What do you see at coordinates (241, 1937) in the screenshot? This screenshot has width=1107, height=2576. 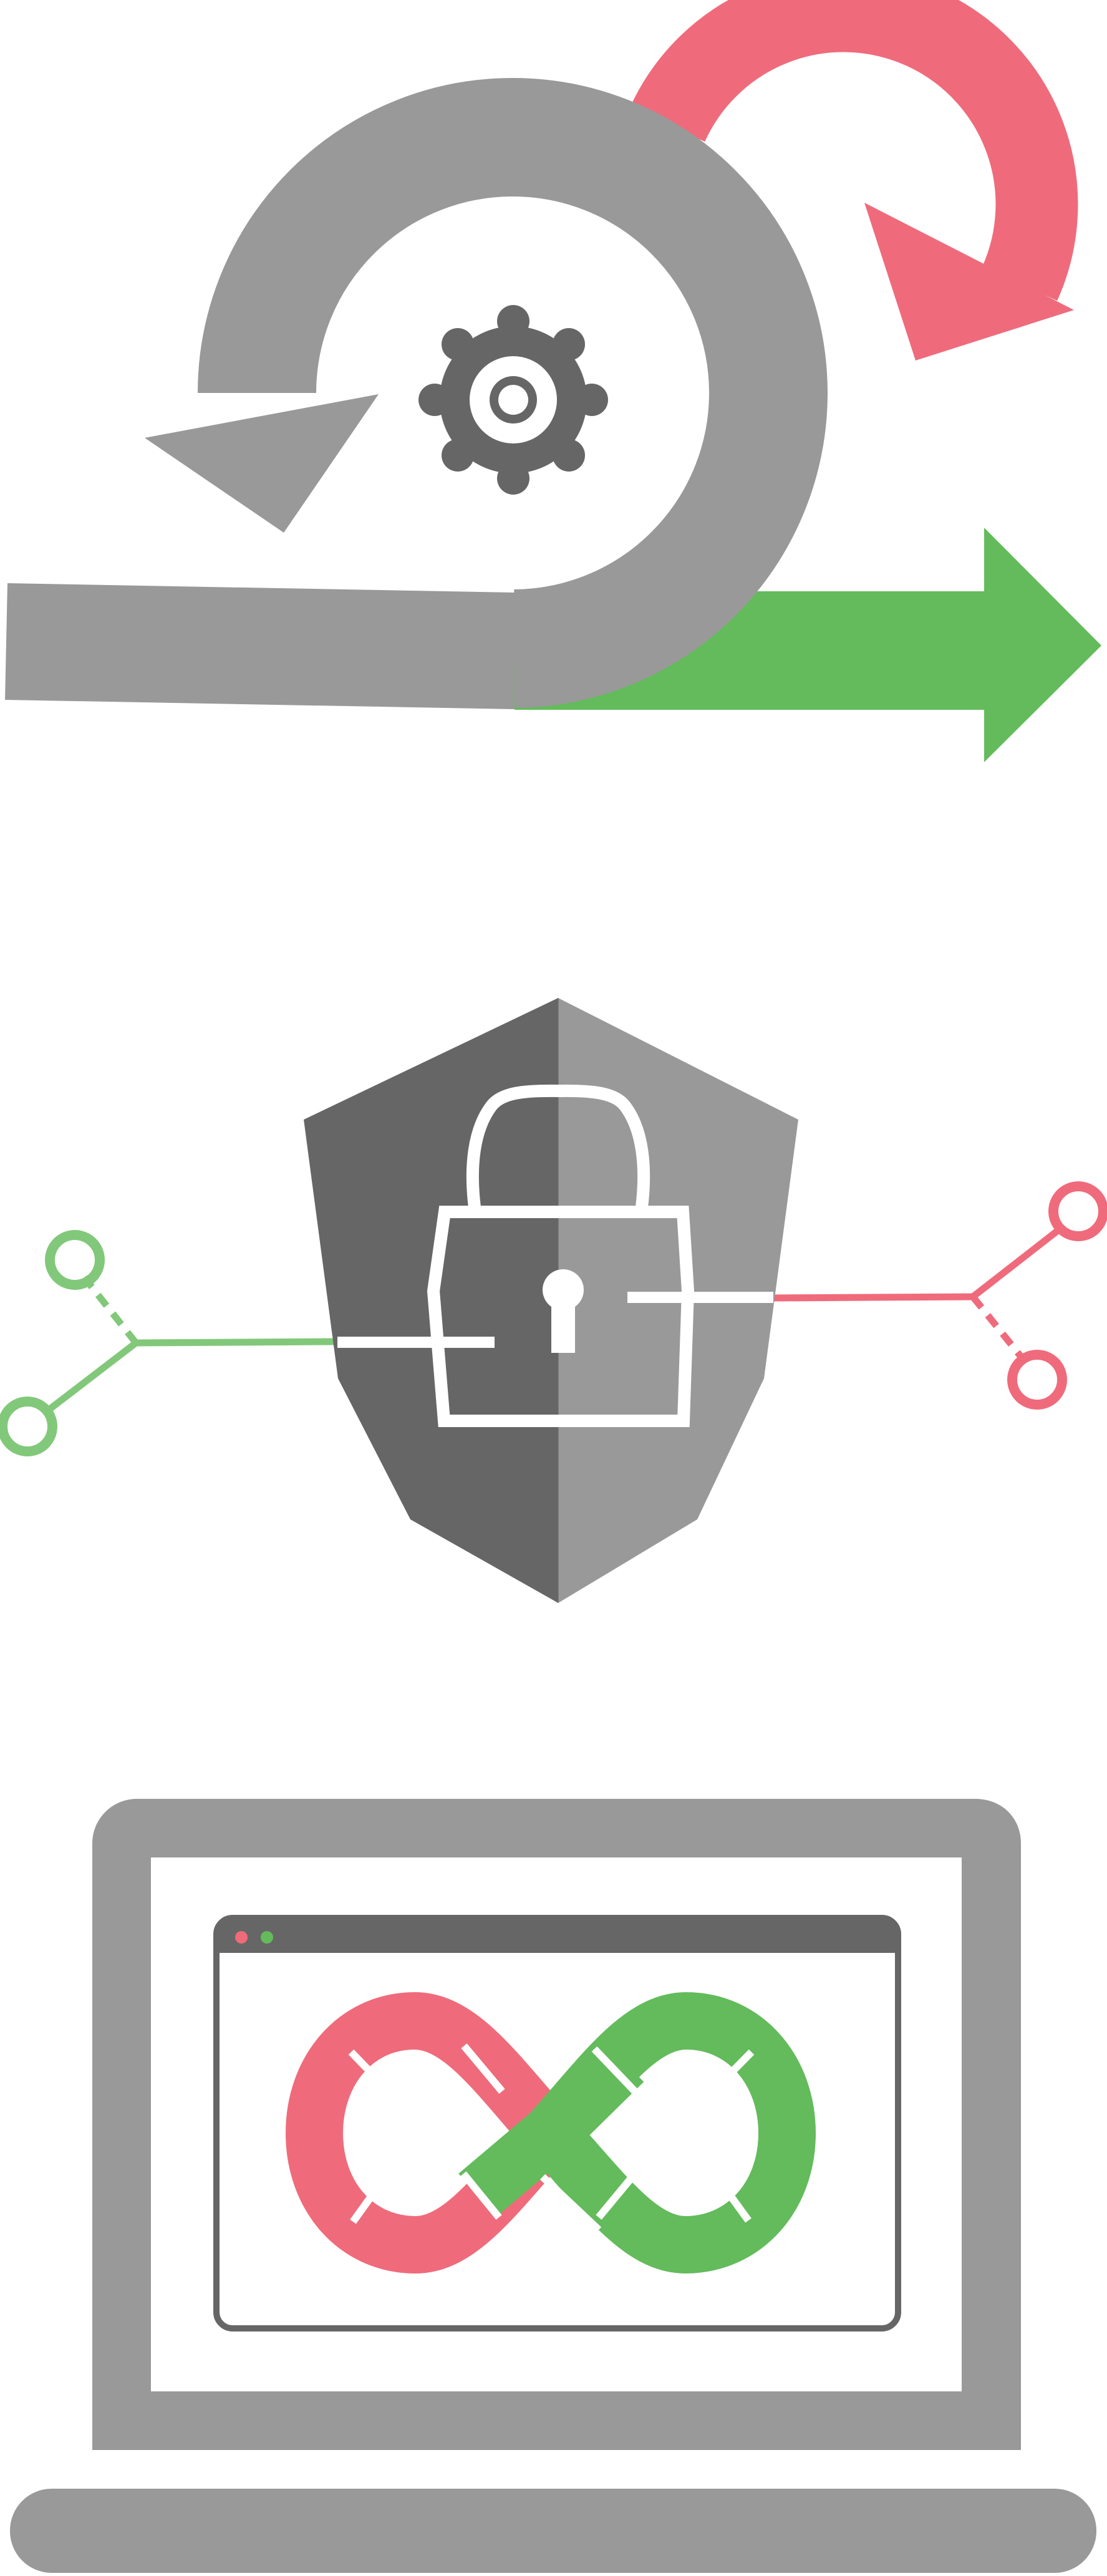 I see `window-close-dot-icon` at bounding box center [241, 1937].